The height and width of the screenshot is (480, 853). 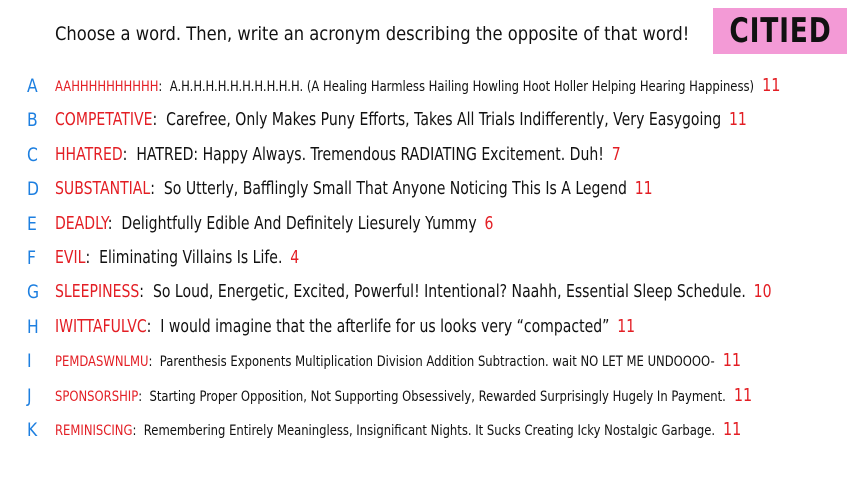 What do you see at coordinates (33, 292) in the screenshot?
I see `entry-letter: G` at bounding box center [33, 292].